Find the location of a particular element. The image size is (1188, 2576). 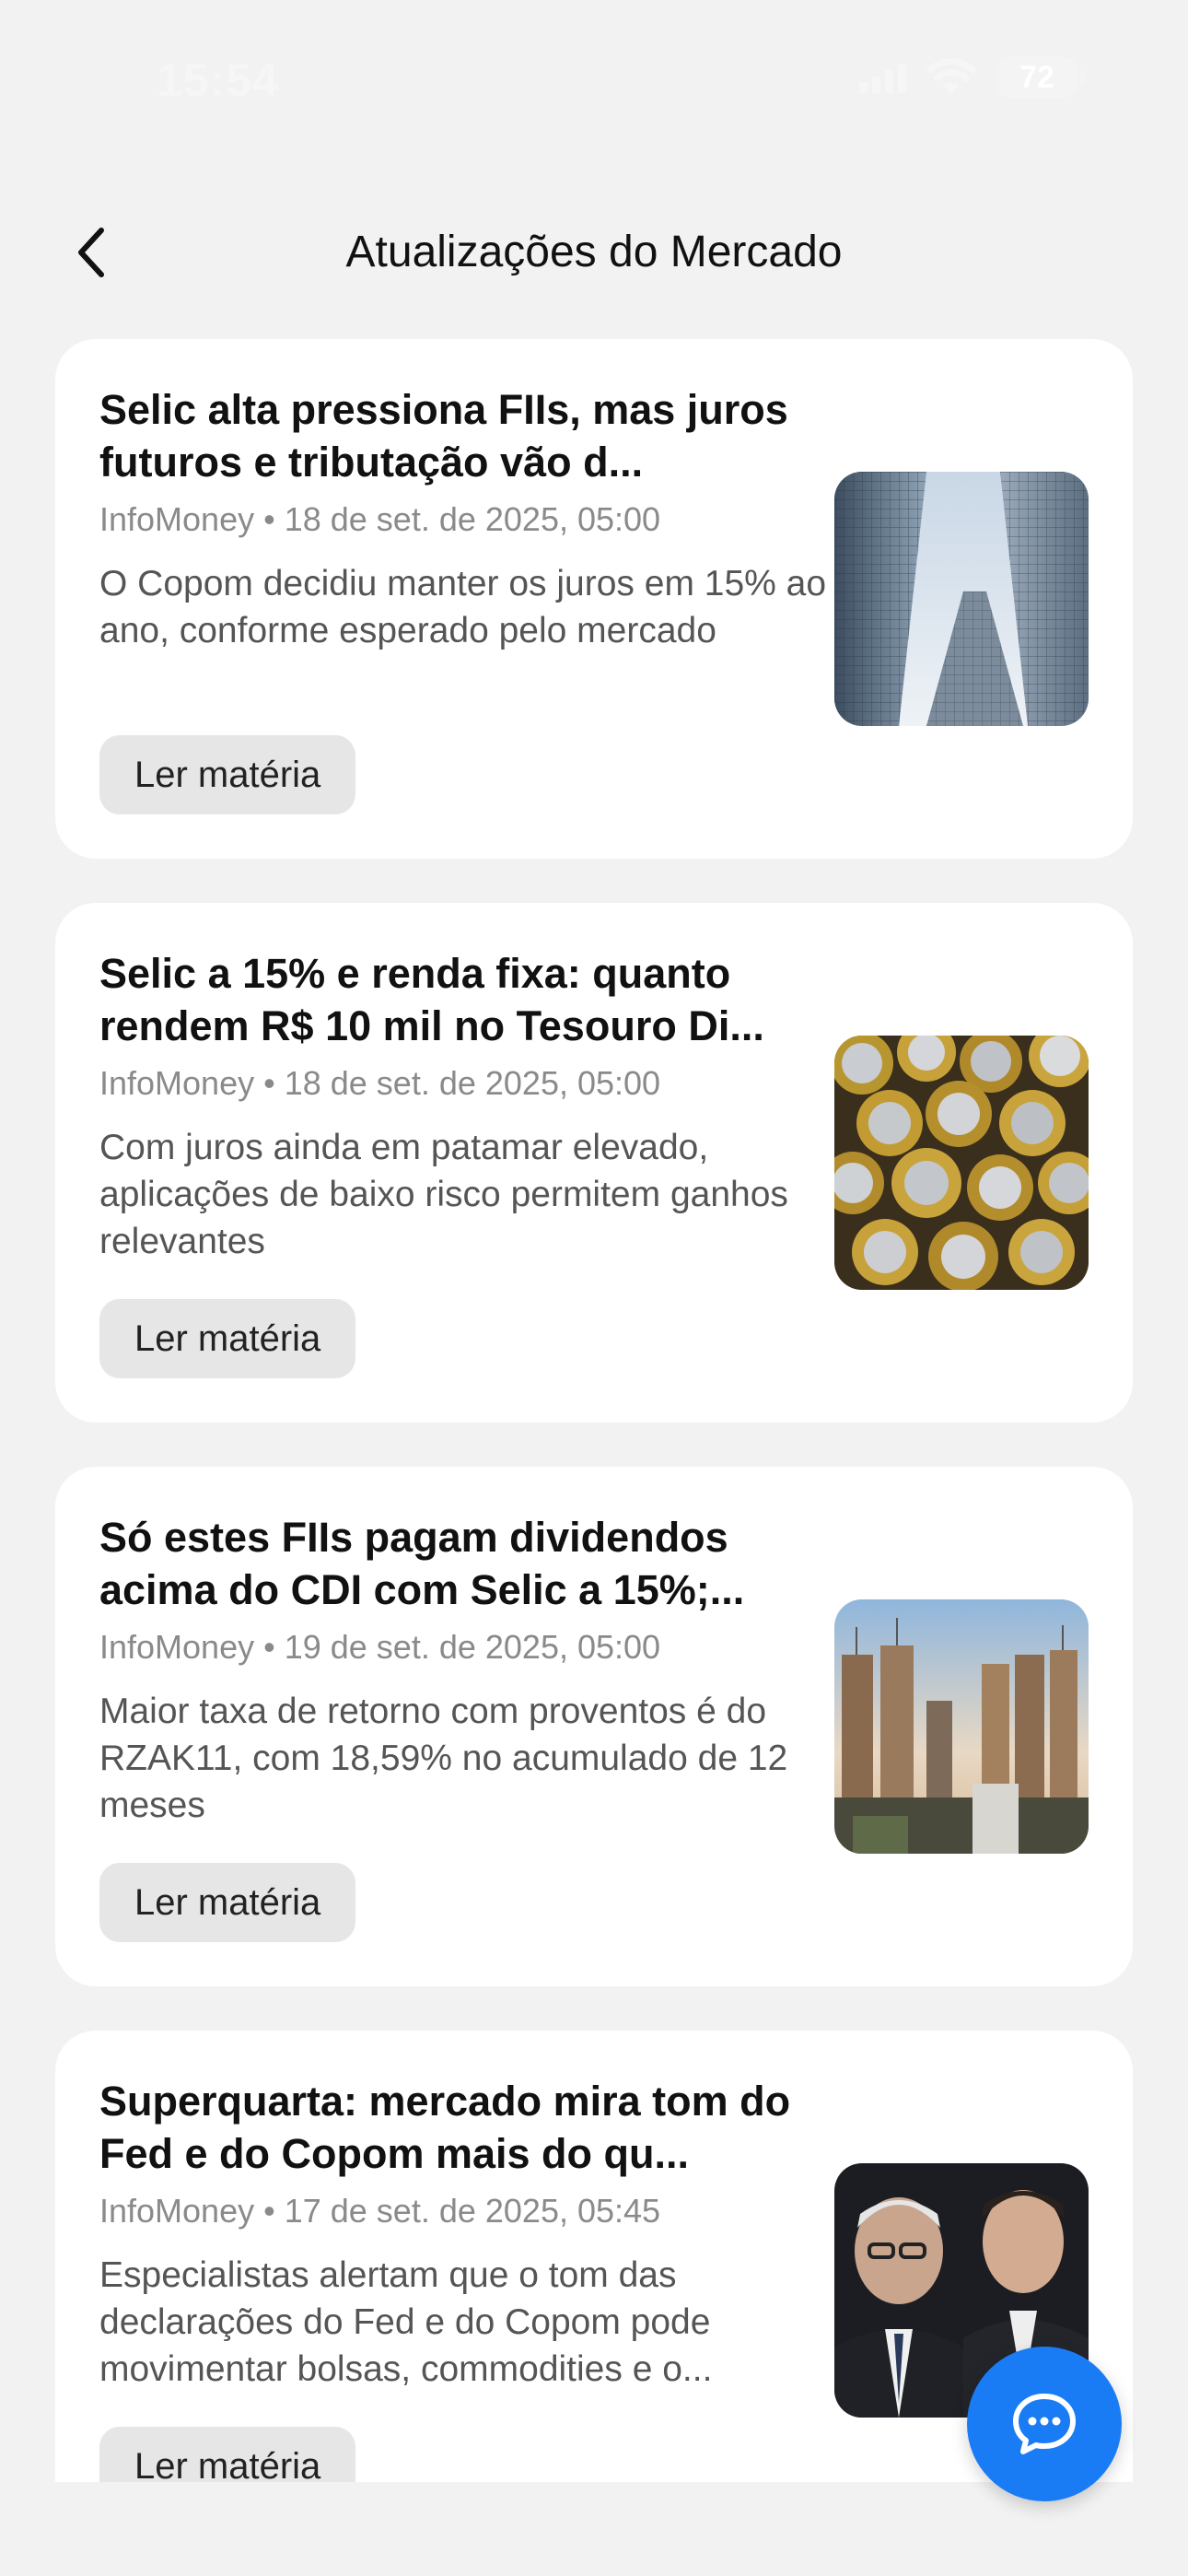

status-bar: 15:54 72 is located at coordinates (594, 78).